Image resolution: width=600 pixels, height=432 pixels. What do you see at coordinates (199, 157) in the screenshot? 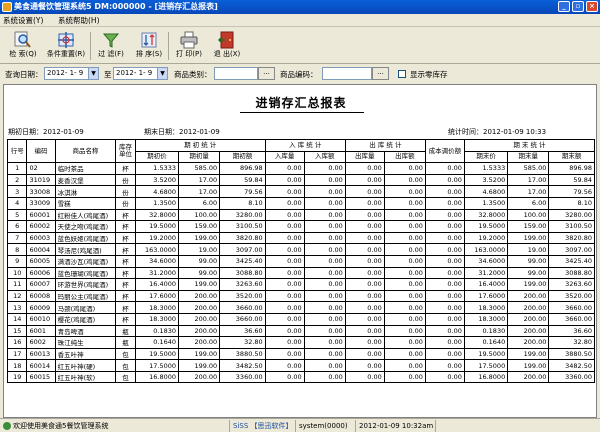
I see `header-init-qty: 期初量` at bounding box center [199, 157].